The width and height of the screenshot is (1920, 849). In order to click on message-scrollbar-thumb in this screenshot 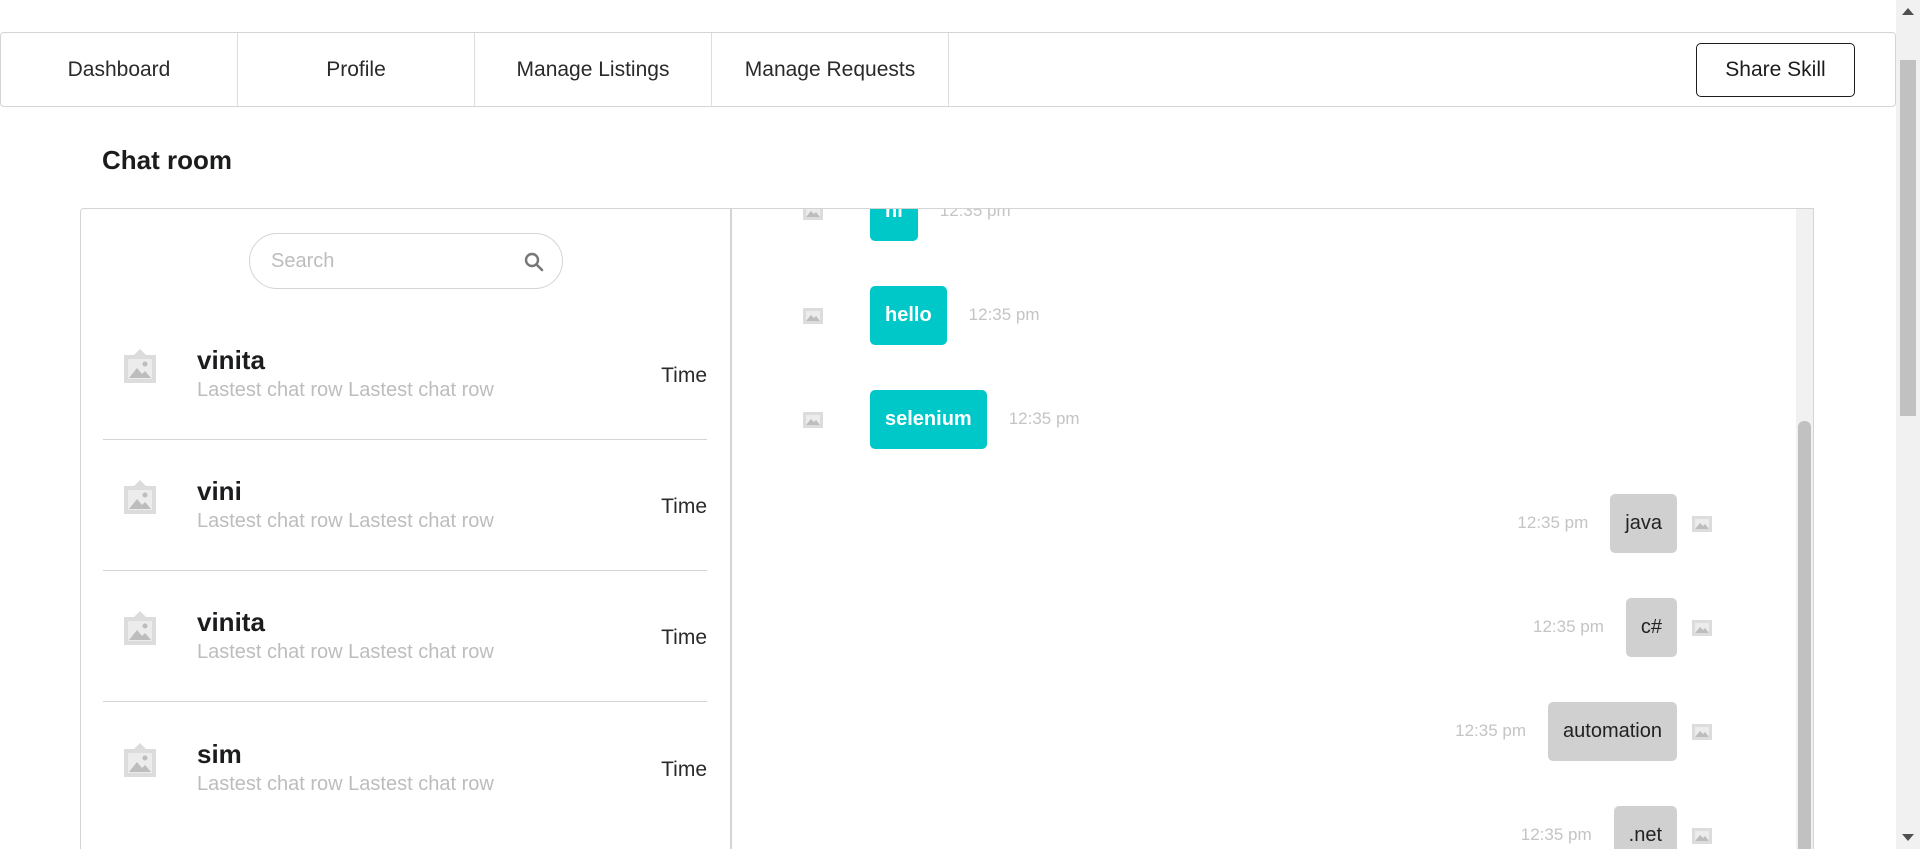, I will do `click(1804, 635)`.